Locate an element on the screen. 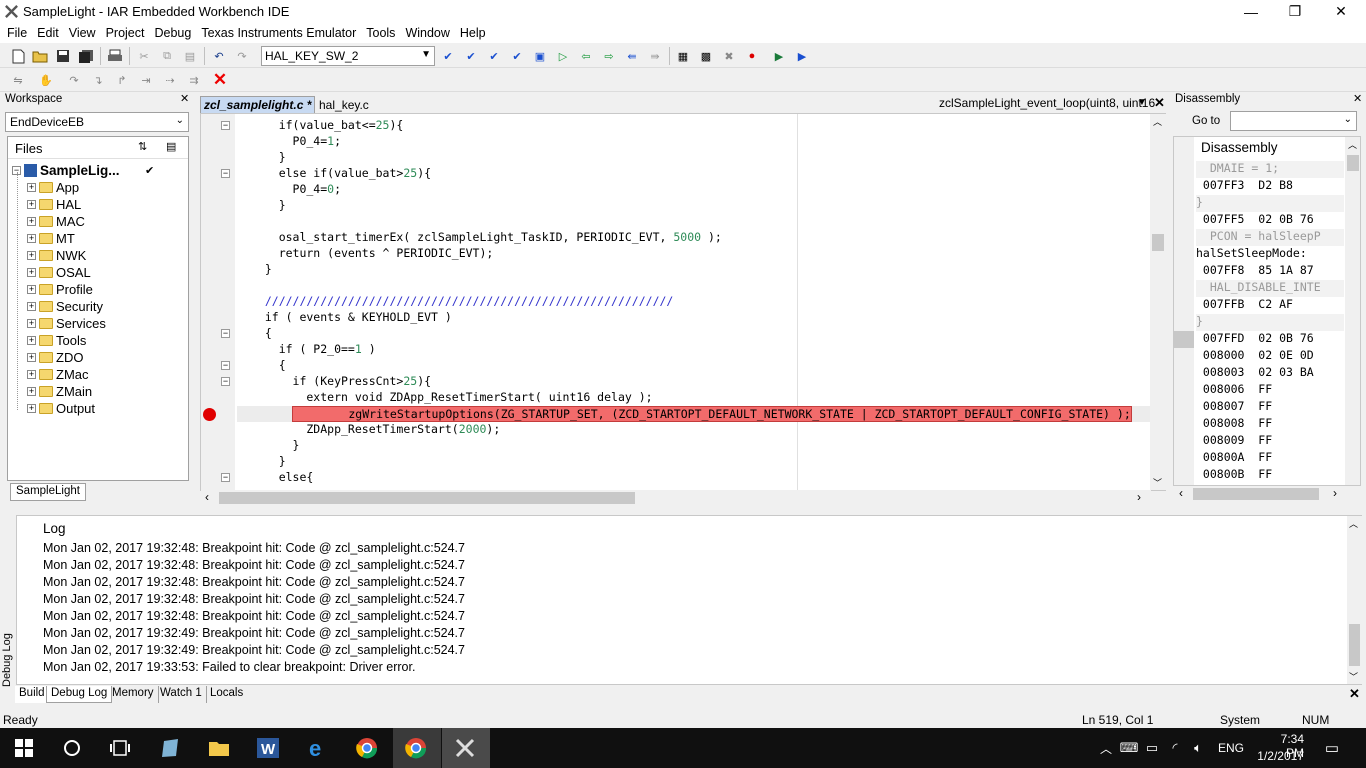 The height and width of the screenshot is (768, 1366). scroll-up-icon: ︿ is located at coordinates (1157, 121).